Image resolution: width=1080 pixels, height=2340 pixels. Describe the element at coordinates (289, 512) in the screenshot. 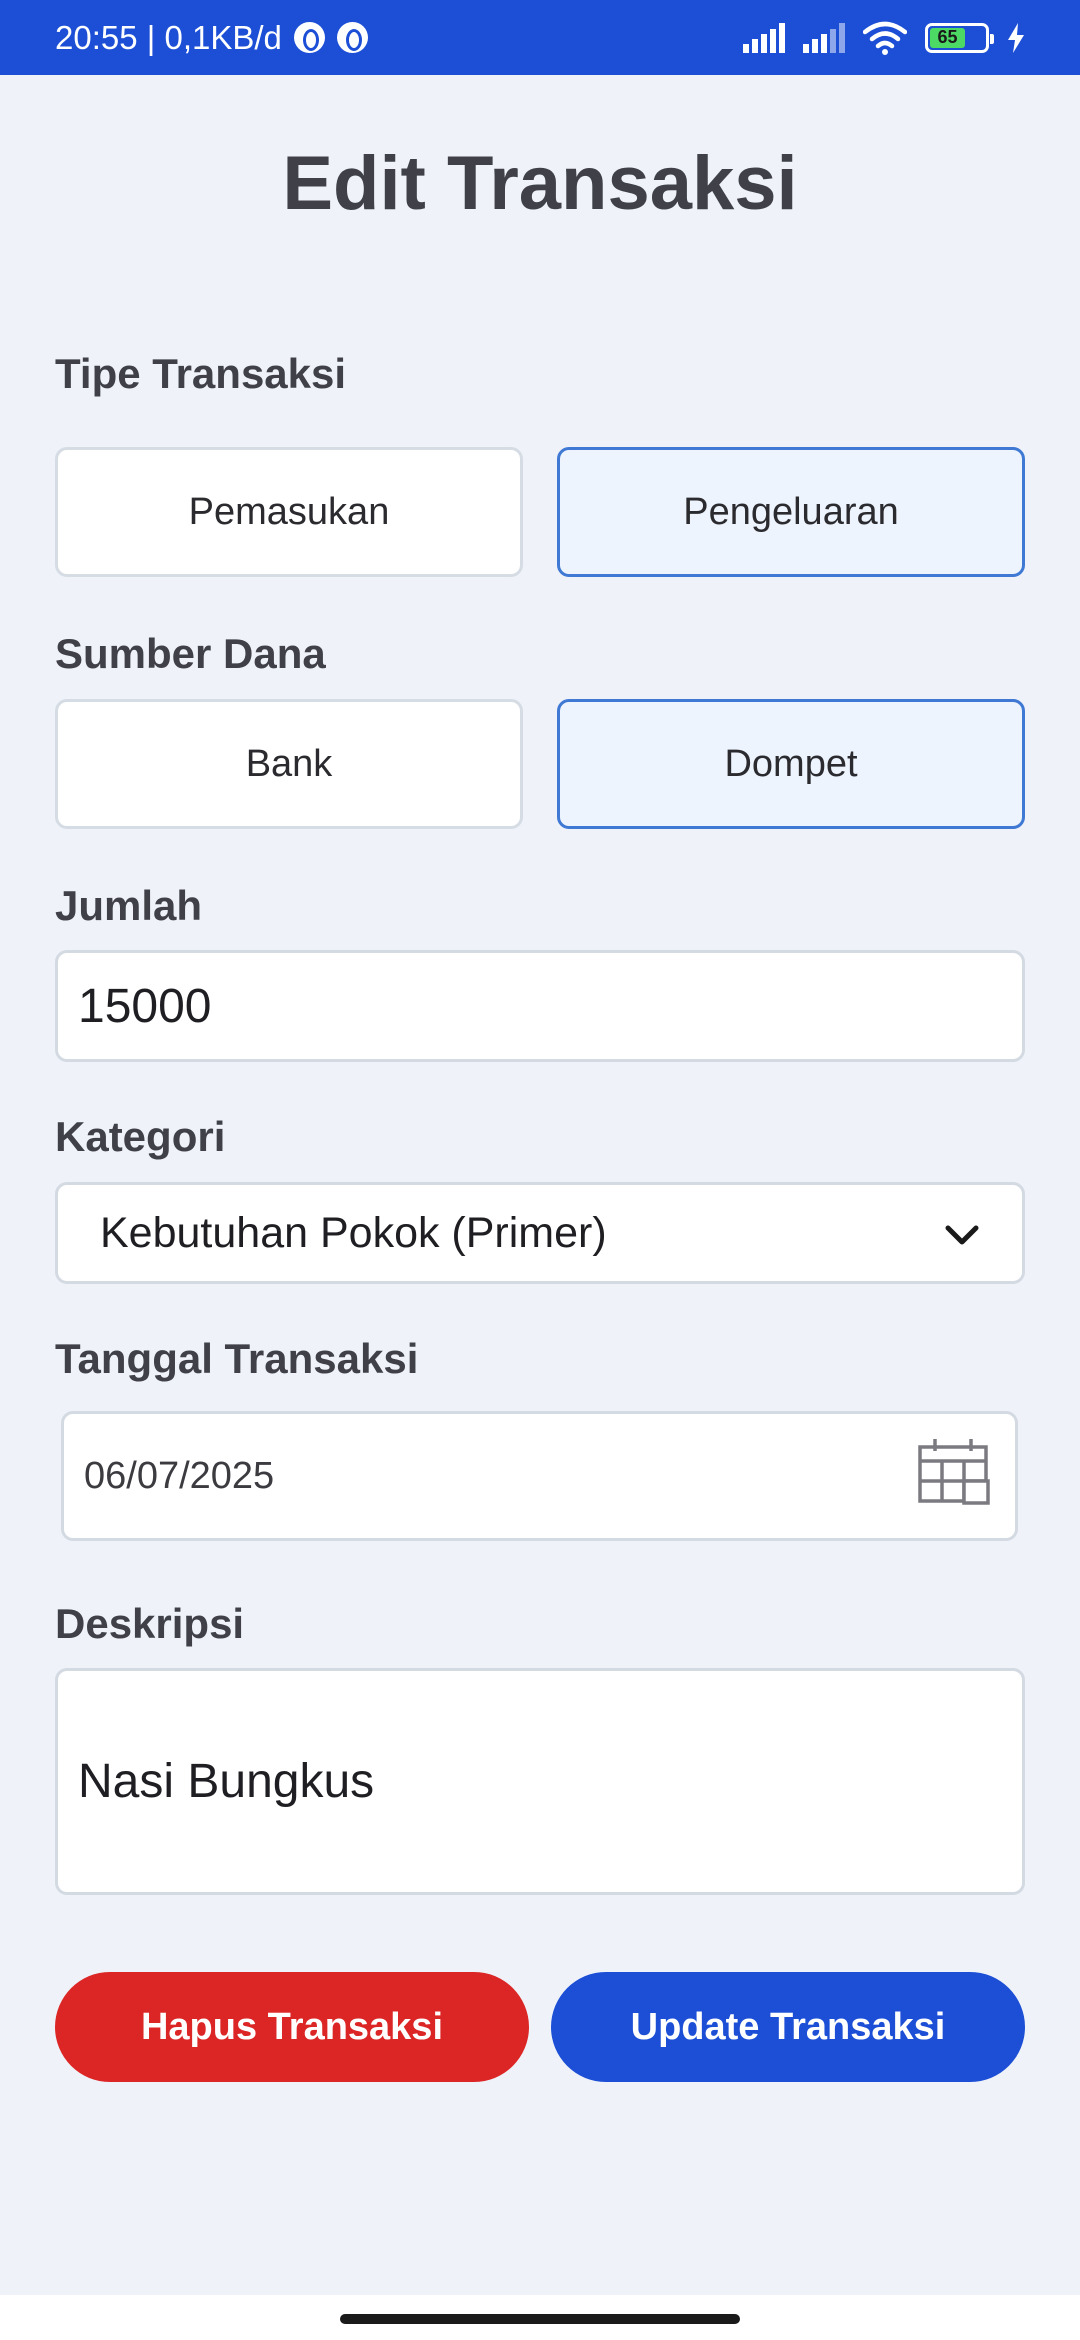

I see `transaction-type-income: Pemasukan` at that location.